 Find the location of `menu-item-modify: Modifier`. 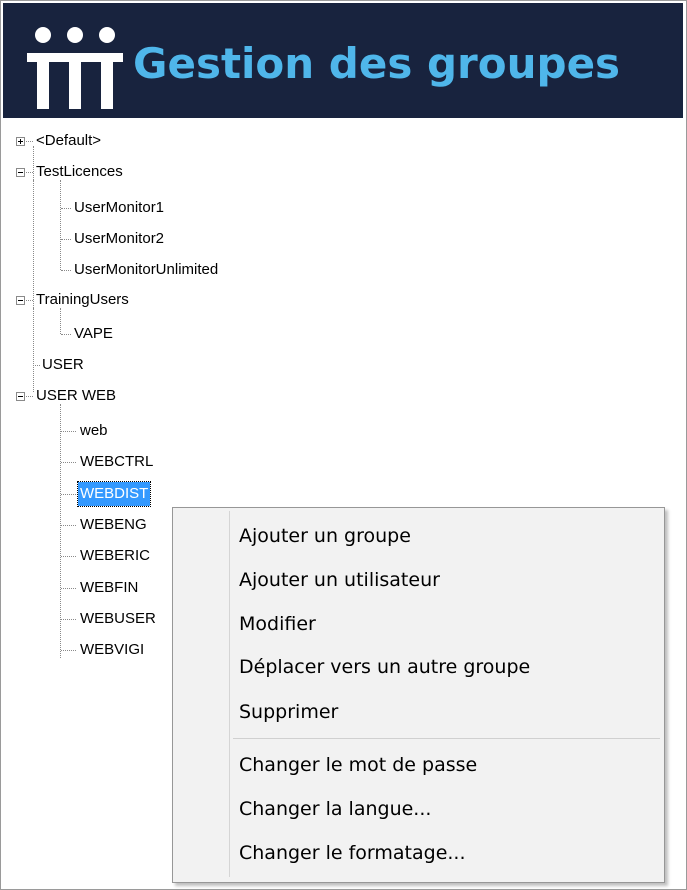

menu-item-modify: Modifier is located at coordinates (277, 624).